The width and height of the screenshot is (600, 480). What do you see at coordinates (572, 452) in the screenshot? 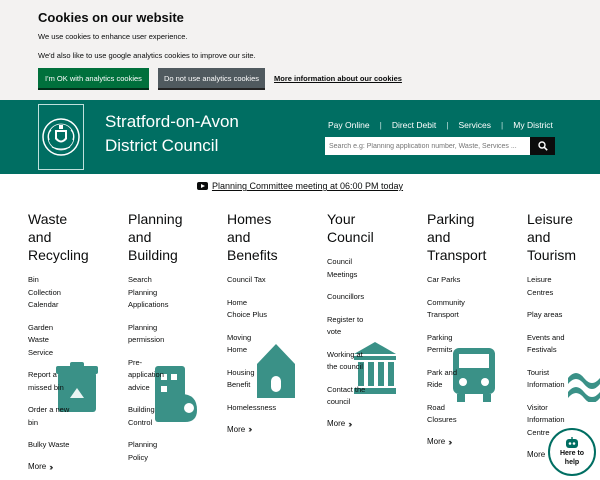
I see `help-chat-button: Here to help` at bounding box center [572, 452].